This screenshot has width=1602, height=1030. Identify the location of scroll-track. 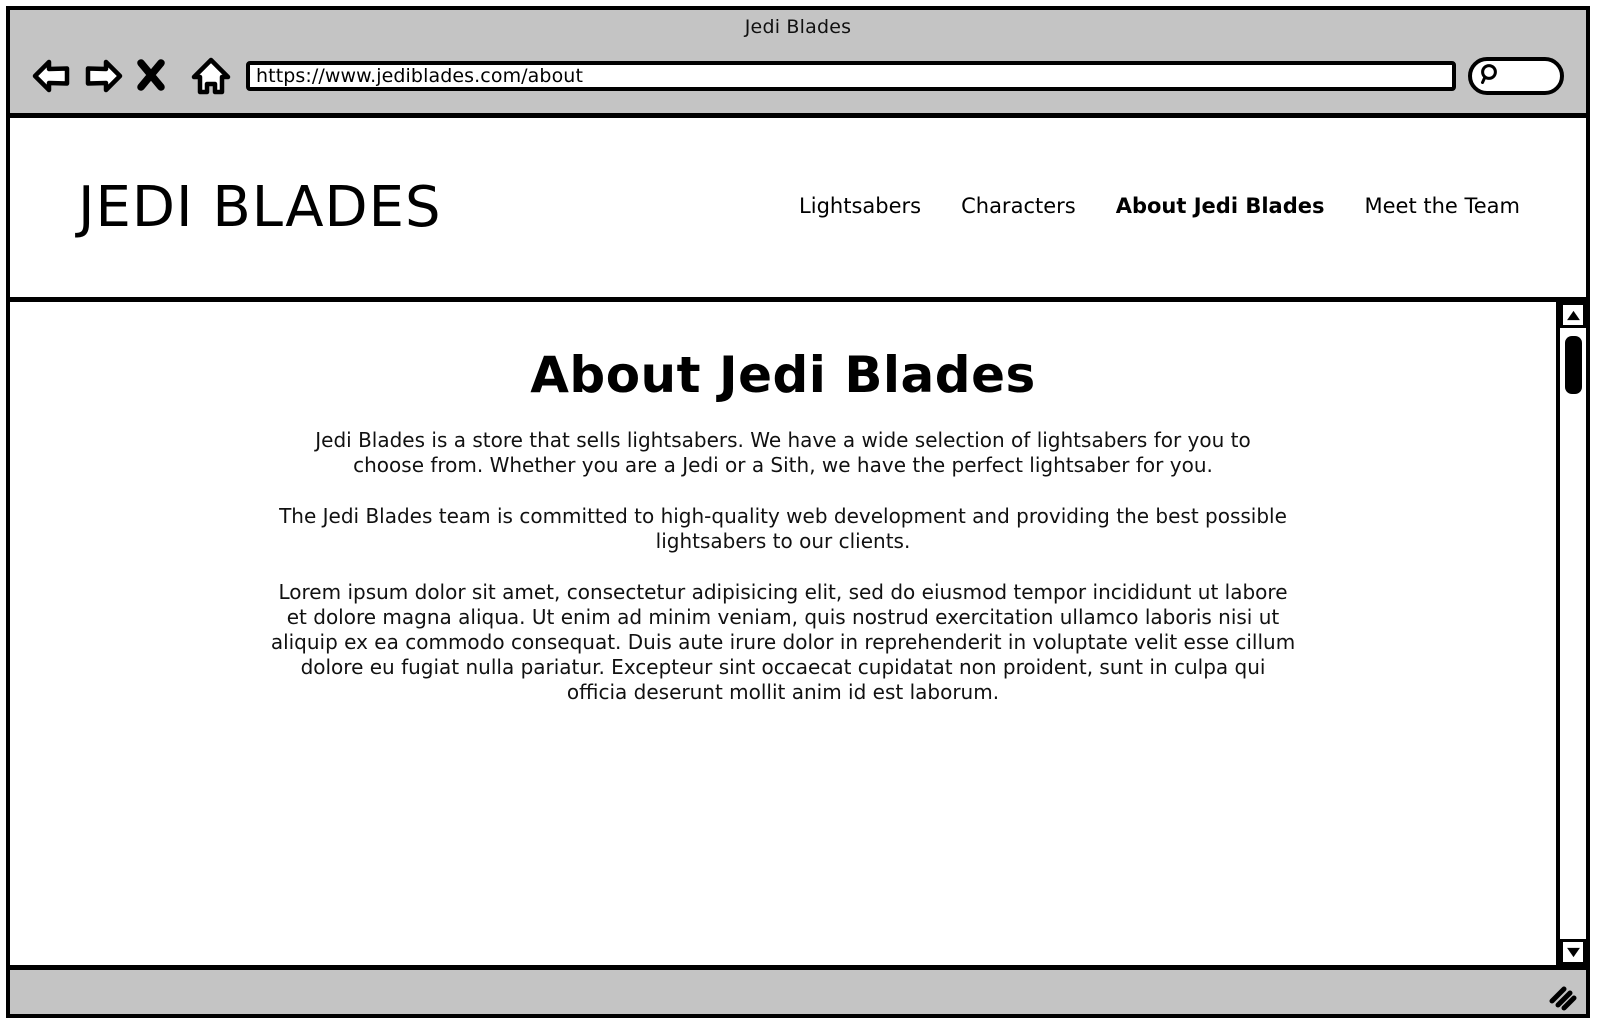
(1573, 633).